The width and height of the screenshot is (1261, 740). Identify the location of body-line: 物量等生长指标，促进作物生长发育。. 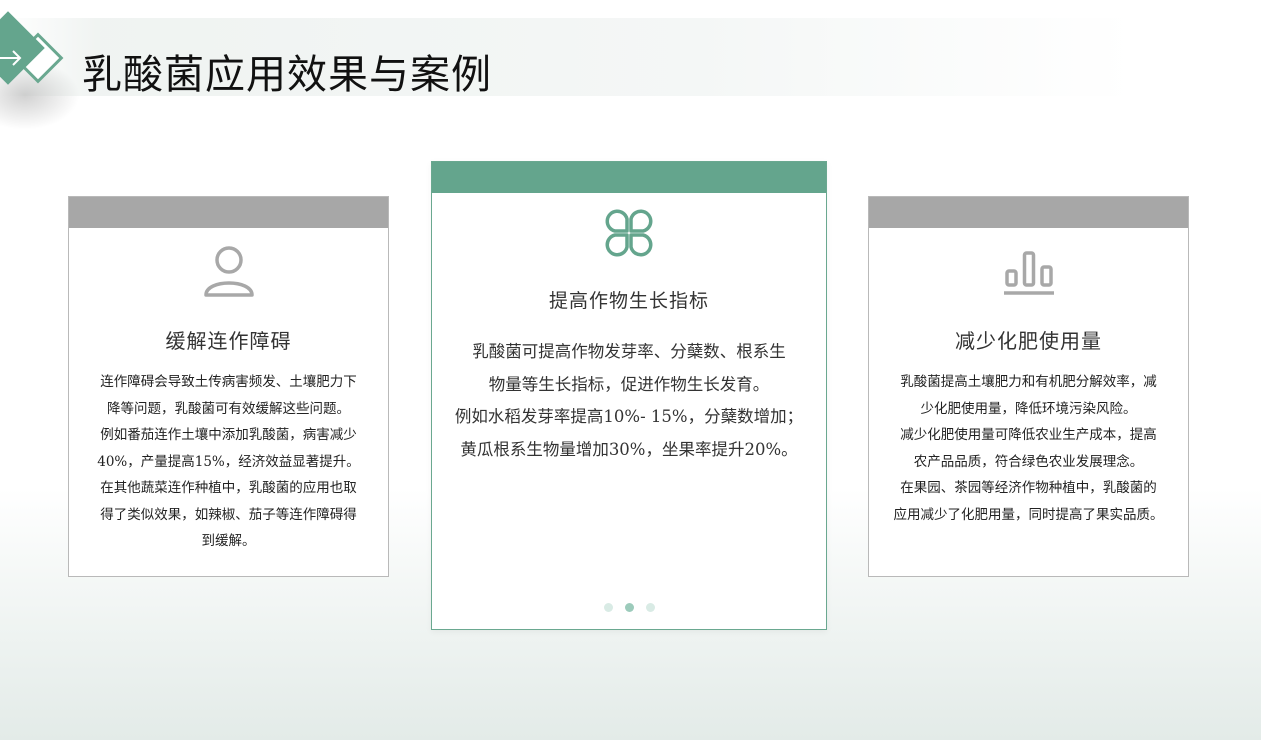
(629, 384).